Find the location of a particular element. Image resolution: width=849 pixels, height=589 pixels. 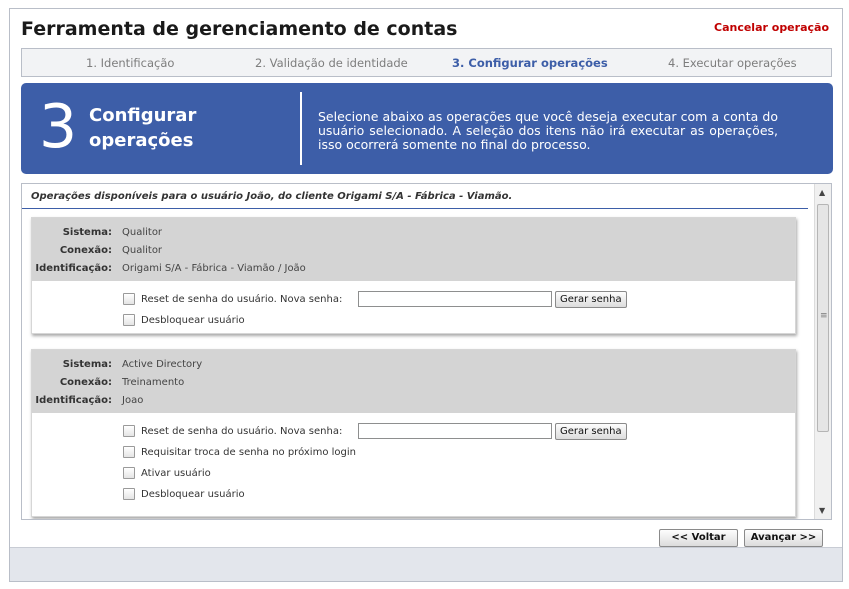

option-label: Ativar usuário is located at coordinates (176, 473).